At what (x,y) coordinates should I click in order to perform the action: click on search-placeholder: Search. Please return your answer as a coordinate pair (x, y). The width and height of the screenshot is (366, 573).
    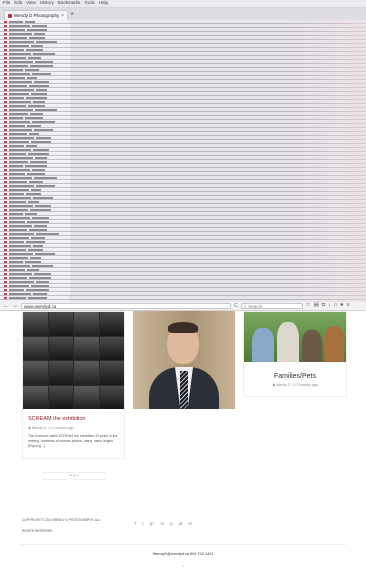
    Looking at the image, I should click on (255, 306).